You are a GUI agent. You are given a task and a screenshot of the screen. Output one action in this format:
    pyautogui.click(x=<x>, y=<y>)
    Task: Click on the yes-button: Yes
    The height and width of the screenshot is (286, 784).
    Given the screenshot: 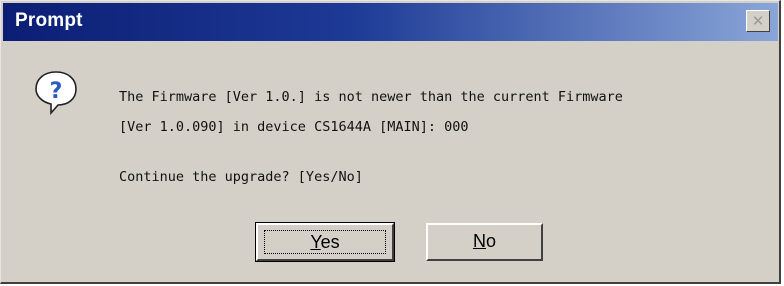 What is the action you would take?
    pyautogui.click(x=325, y=242)
    